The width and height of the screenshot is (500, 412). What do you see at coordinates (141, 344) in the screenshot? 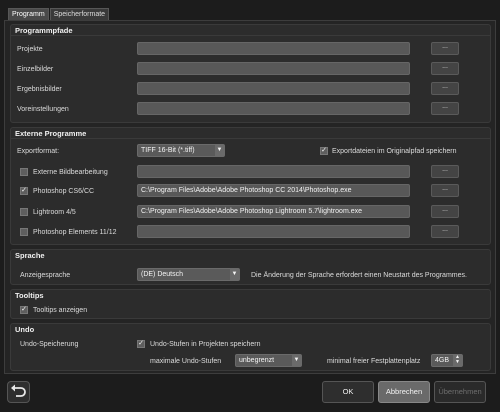
I see `undo-save-checkbox: ✓` at bounding box center [141, 344].